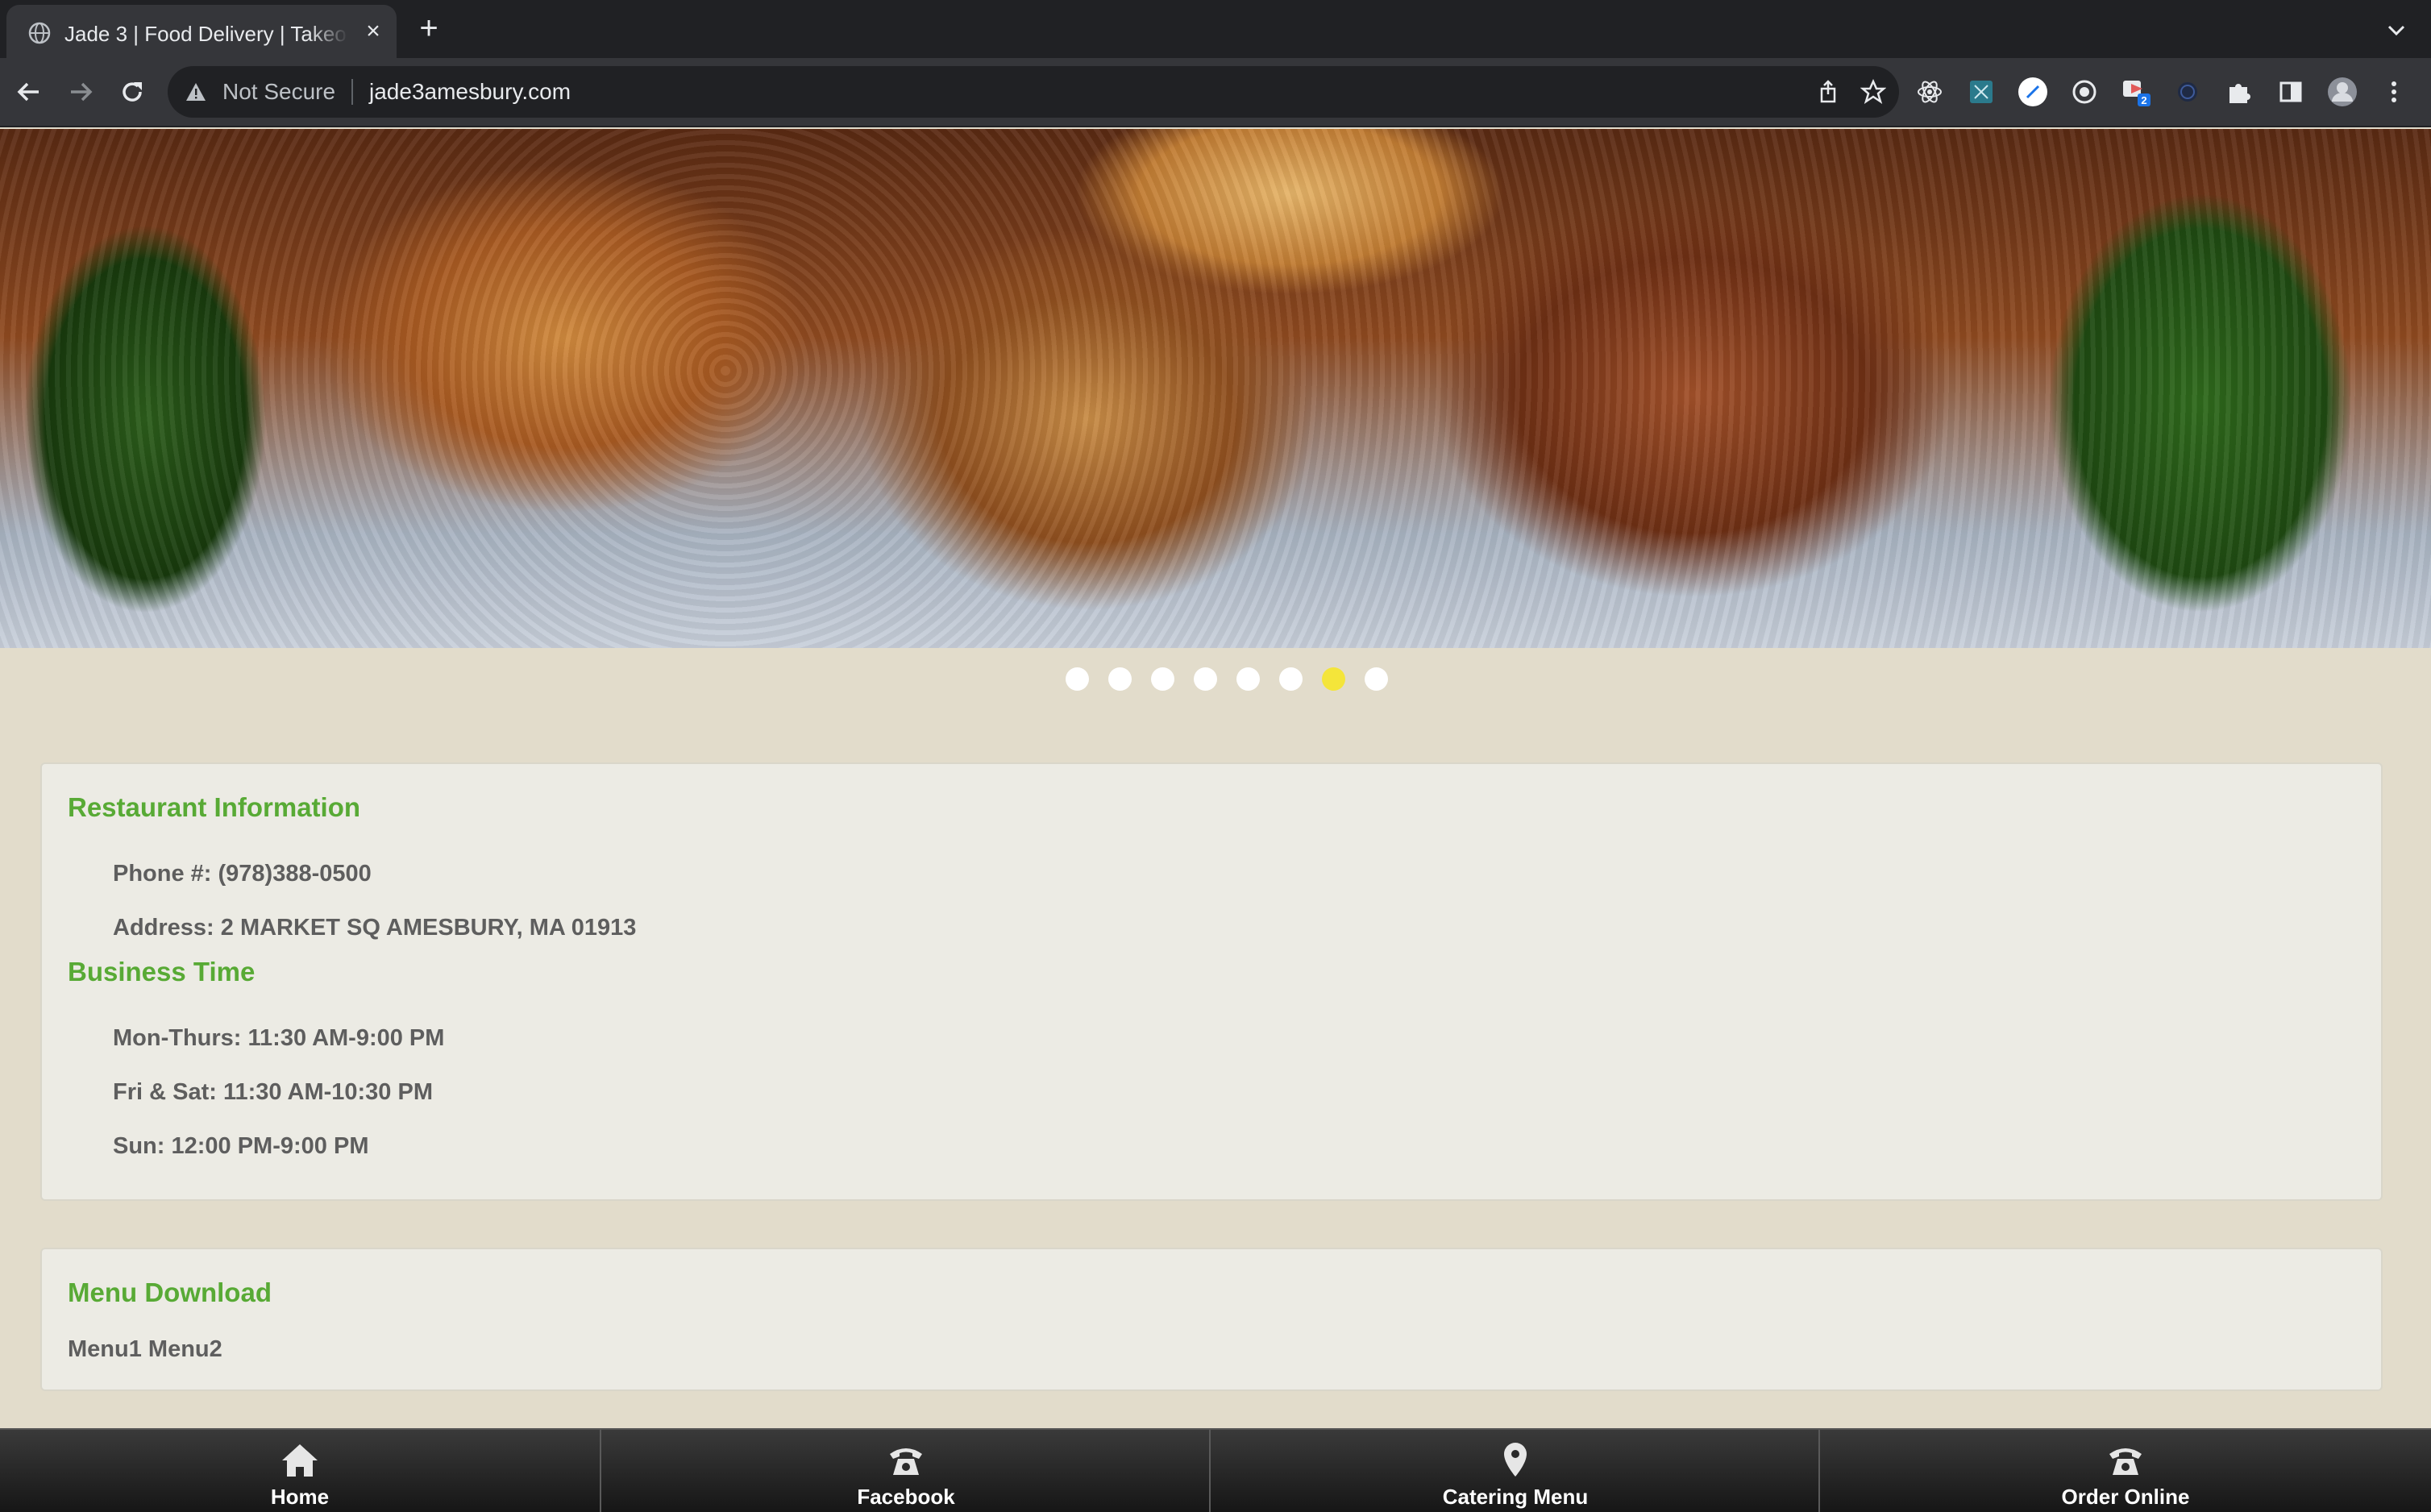  I want to click on puzzle-extensions-icon, so click(2239, 92).